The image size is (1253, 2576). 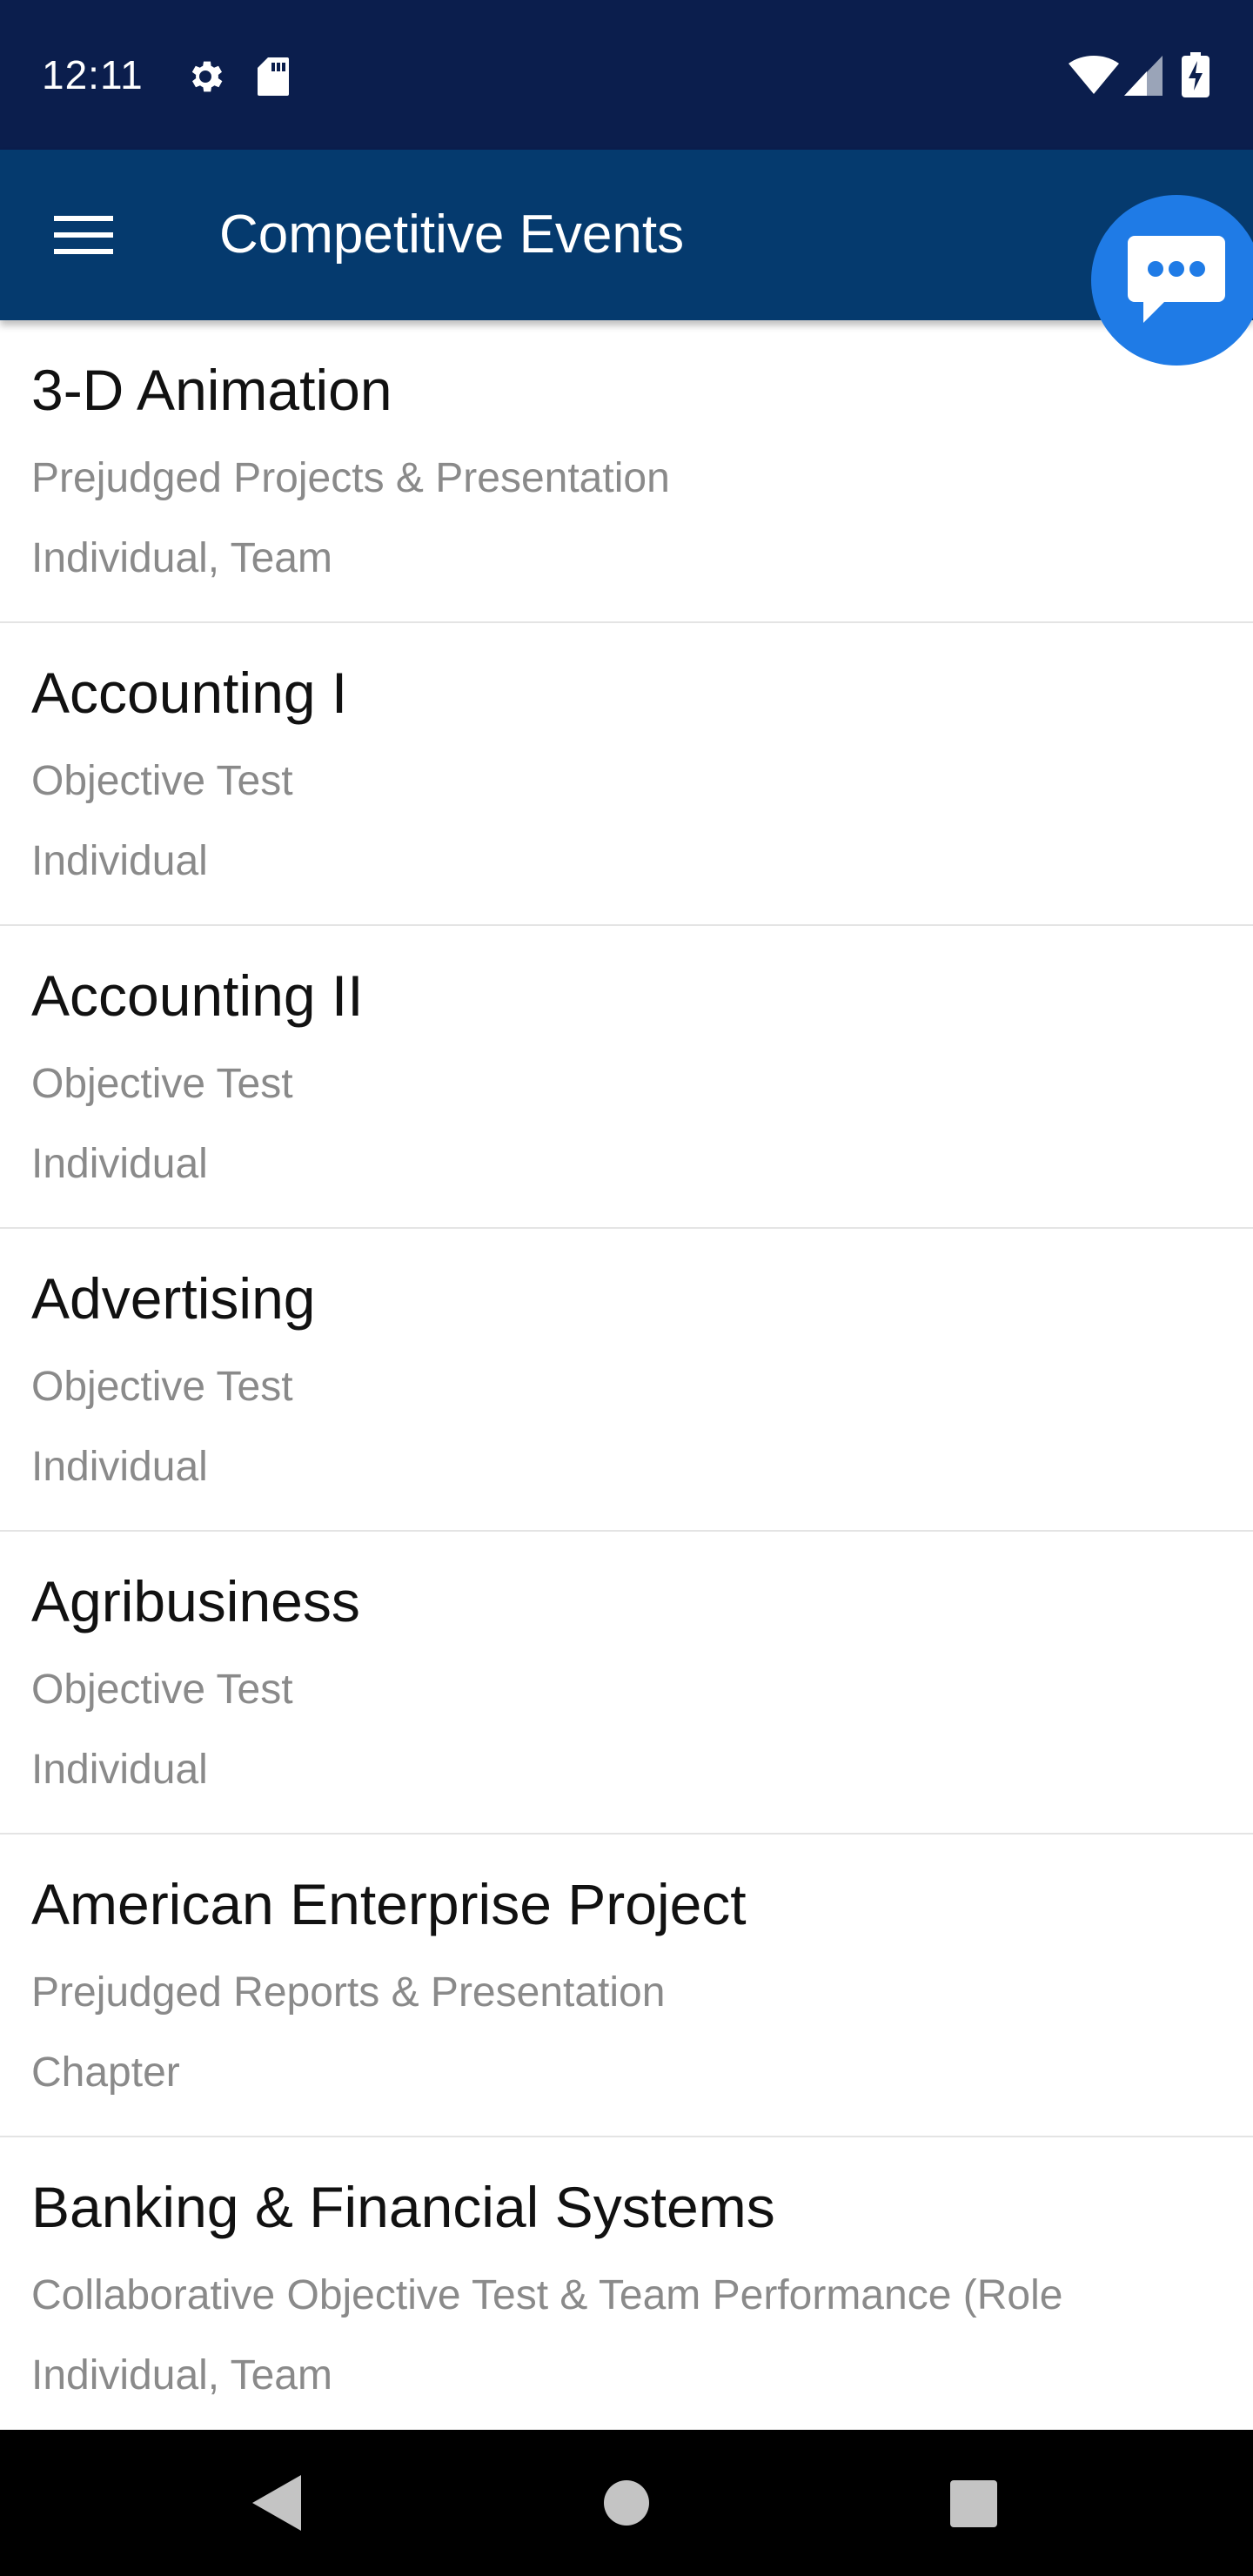 I want to click on event-title: Agribusiness, so click(x=195, y=1601).